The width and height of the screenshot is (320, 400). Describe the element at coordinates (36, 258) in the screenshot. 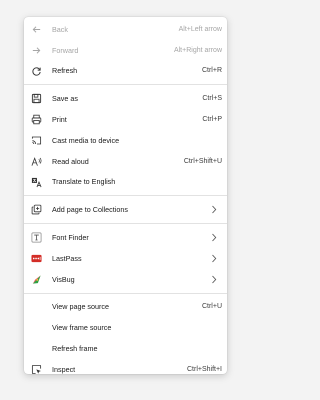

I see `lastpass-icon` at that location.